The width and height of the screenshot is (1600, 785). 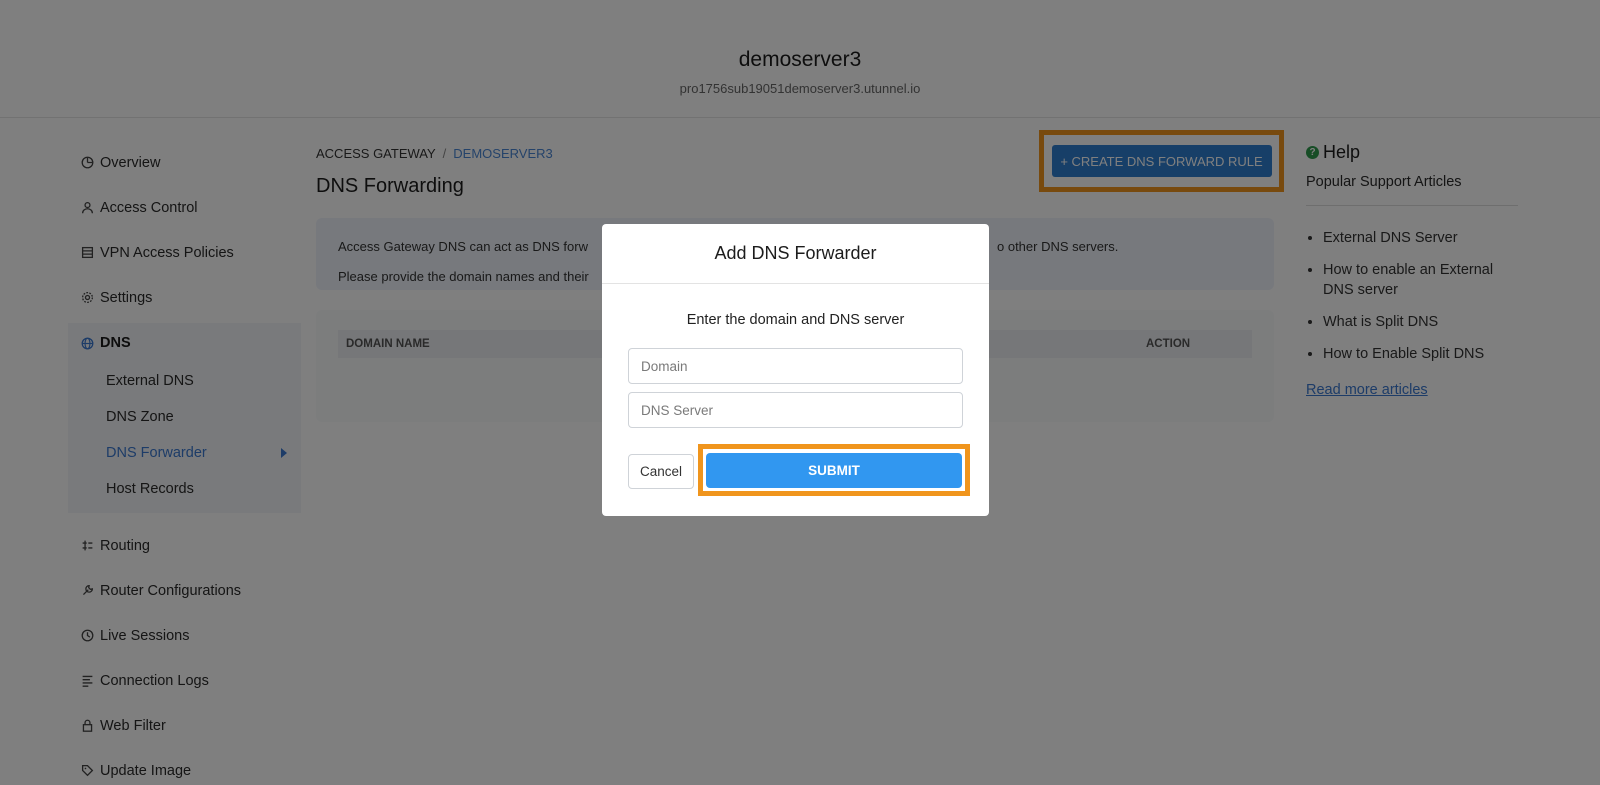 What do you see at coordinates (795, 366) in the screenshot?
I see `domain-input` at bounding box center [795, 366].